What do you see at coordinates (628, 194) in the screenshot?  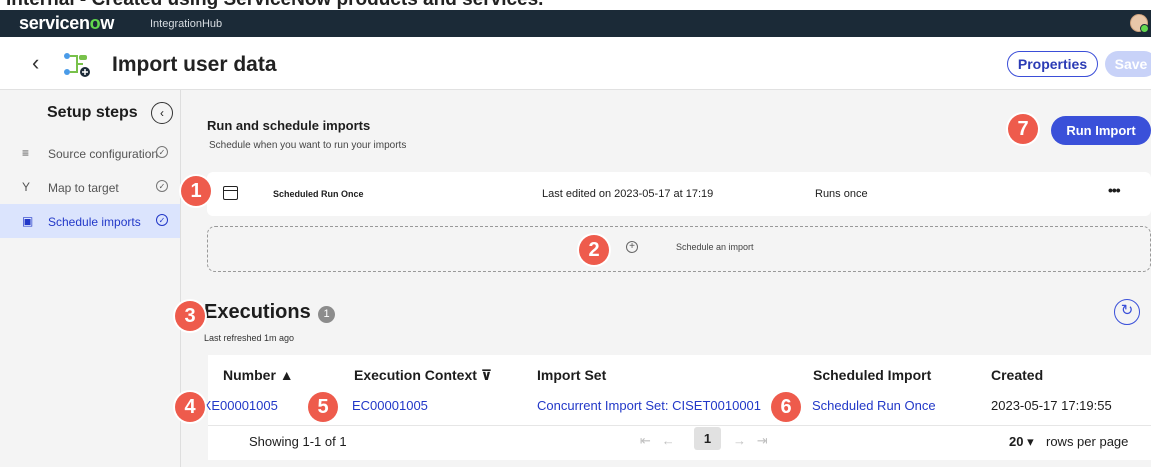 I see `schedule-edited: Last edited on 2023-05-17 at 17:19` at bounding box center [628, 194].